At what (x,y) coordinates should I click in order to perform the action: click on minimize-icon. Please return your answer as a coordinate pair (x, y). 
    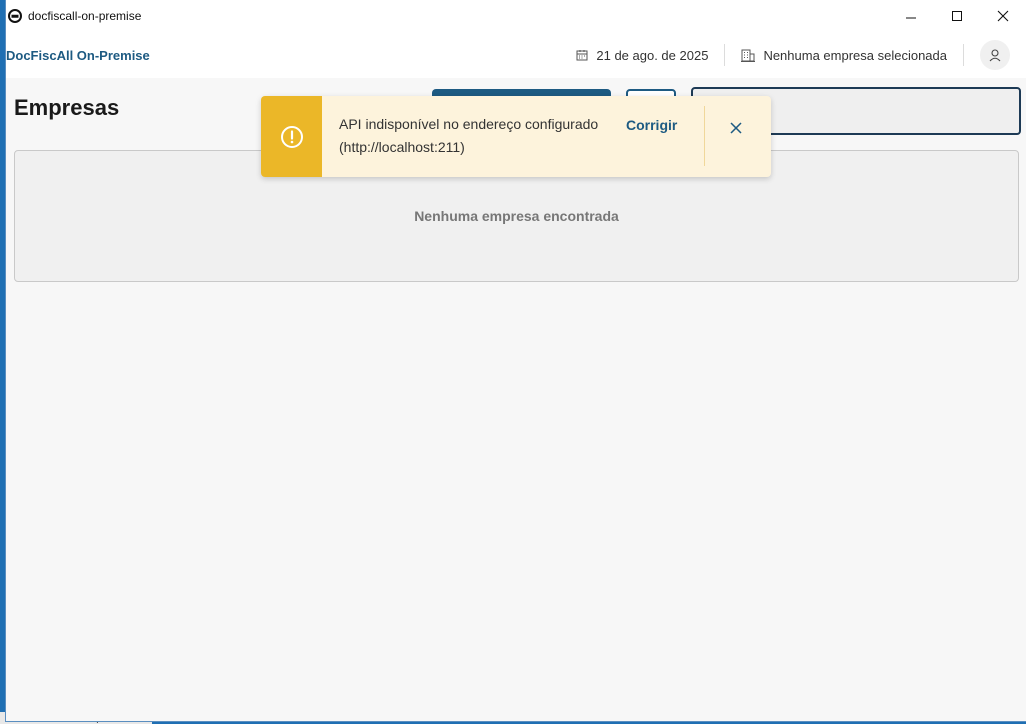
    Looking at the image, I should click on (911, 18).